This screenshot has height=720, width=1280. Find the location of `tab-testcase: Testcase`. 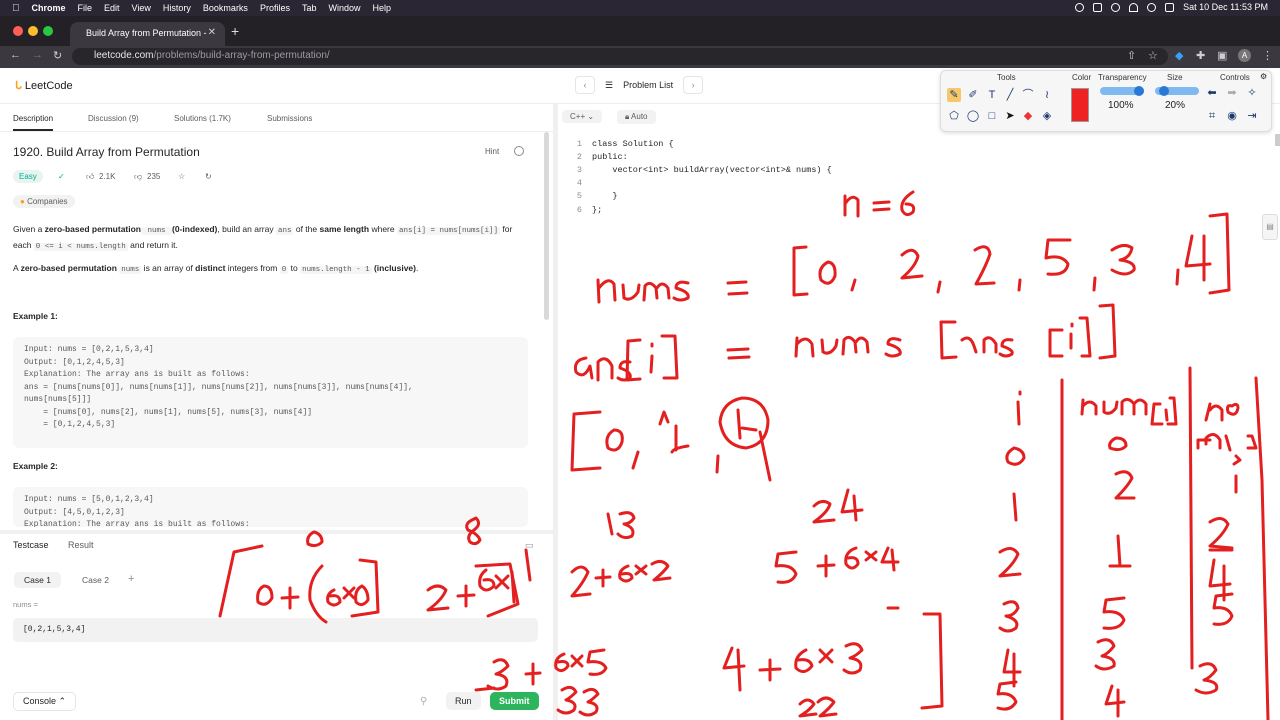

tab-testcase: Testcase is located at coordinates (31, 545).